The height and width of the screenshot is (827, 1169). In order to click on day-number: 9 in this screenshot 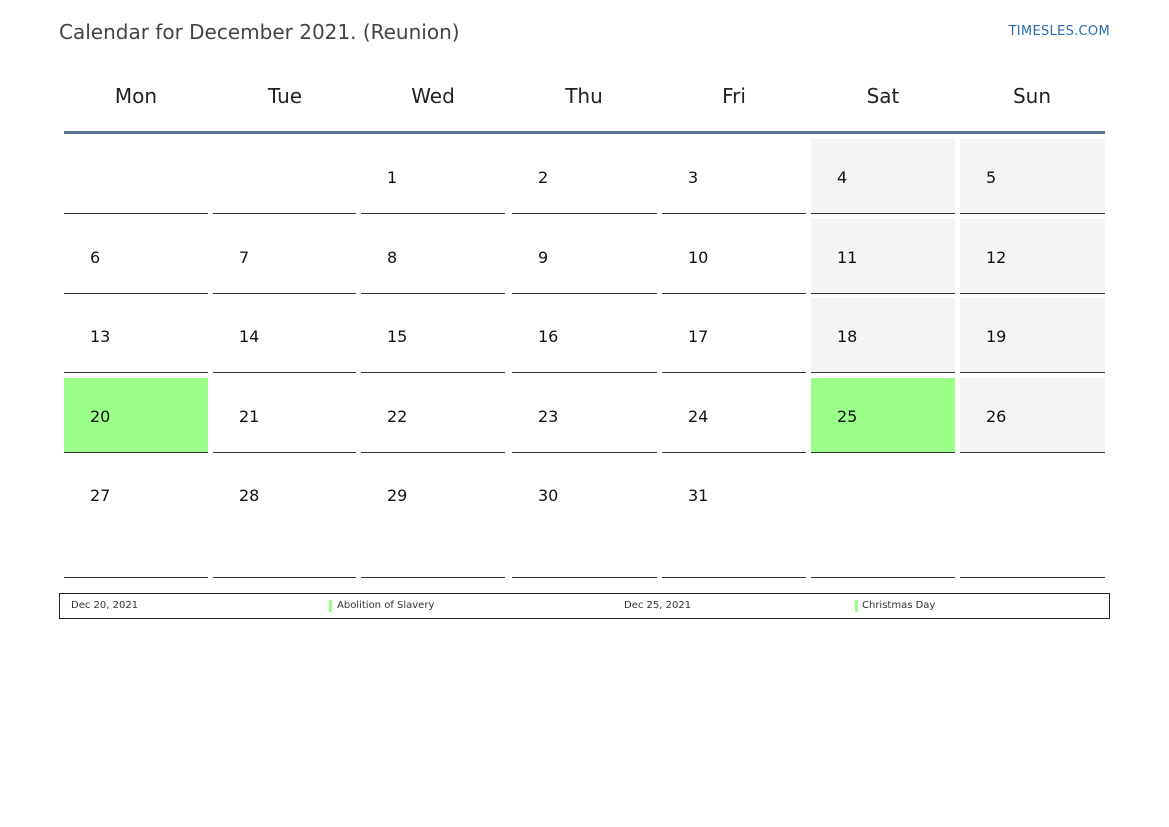, I will do `click(543, 257)`.